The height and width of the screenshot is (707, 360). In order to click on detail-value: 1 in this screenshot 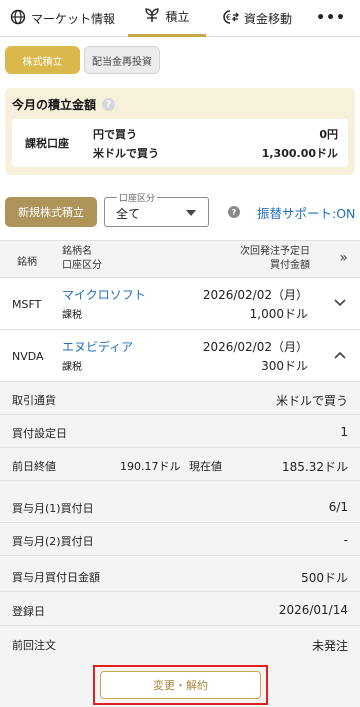, I will do `click(344, 432)`.